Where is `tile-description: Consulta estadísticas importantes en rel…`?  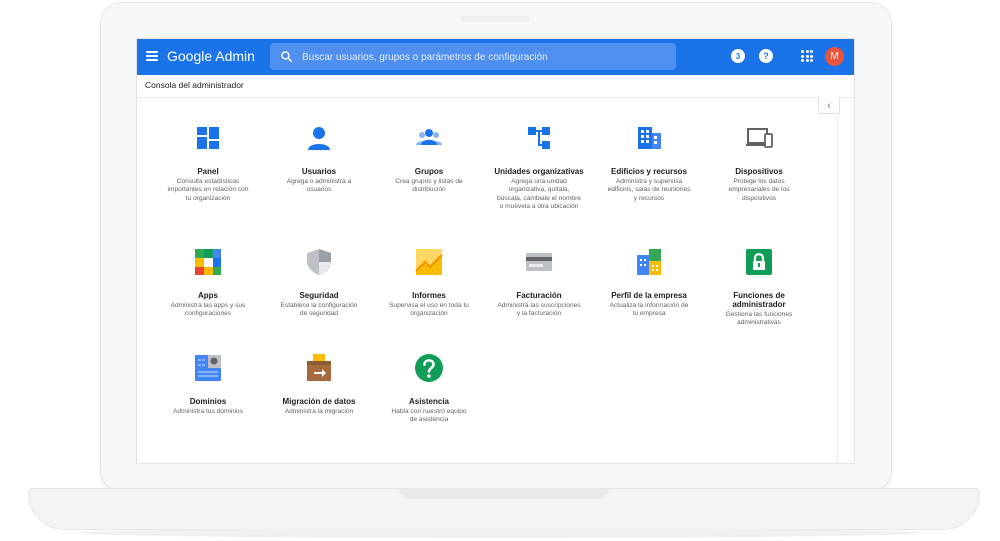 tile-description: Consulta estadísticas importantes en rel… is located at coordinates (208, 190).